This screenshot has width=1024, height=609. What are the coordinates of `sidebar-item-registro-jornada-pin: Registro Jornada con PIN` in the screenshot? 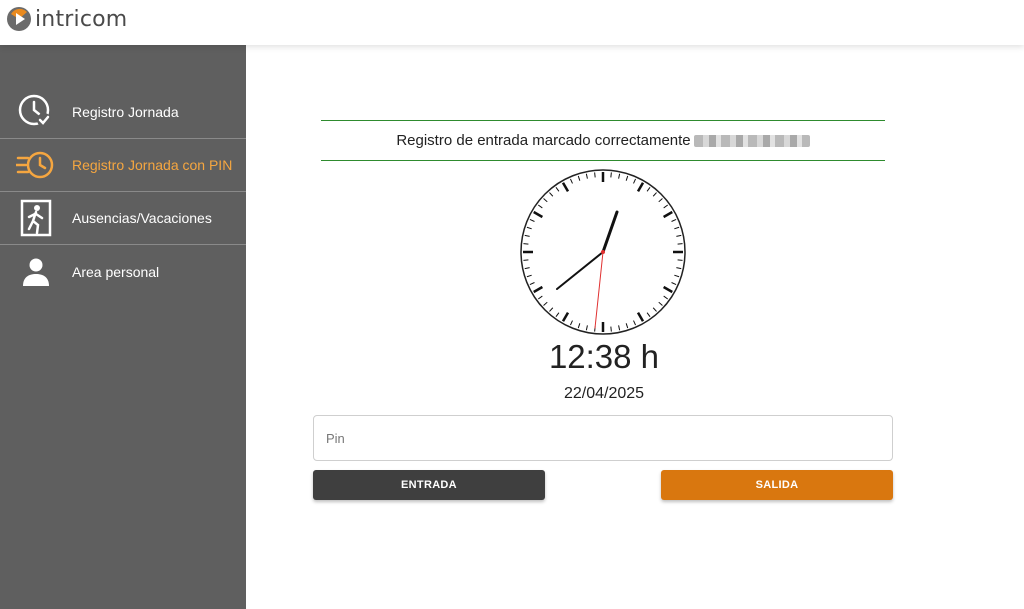 It's located at (123, 165).